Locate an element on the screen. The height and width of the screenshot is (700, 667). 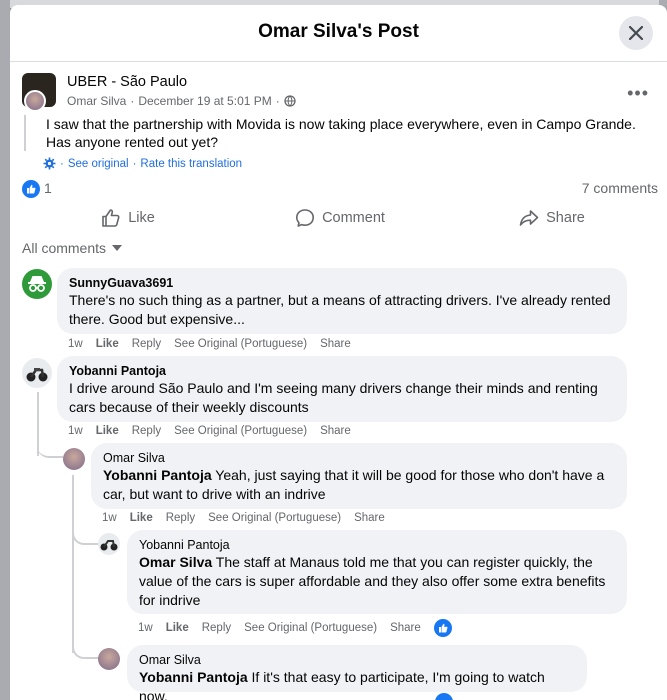
post-meta: Omar Silva · December 19 at 5:01 PM · is located at coordinates (181, 101).